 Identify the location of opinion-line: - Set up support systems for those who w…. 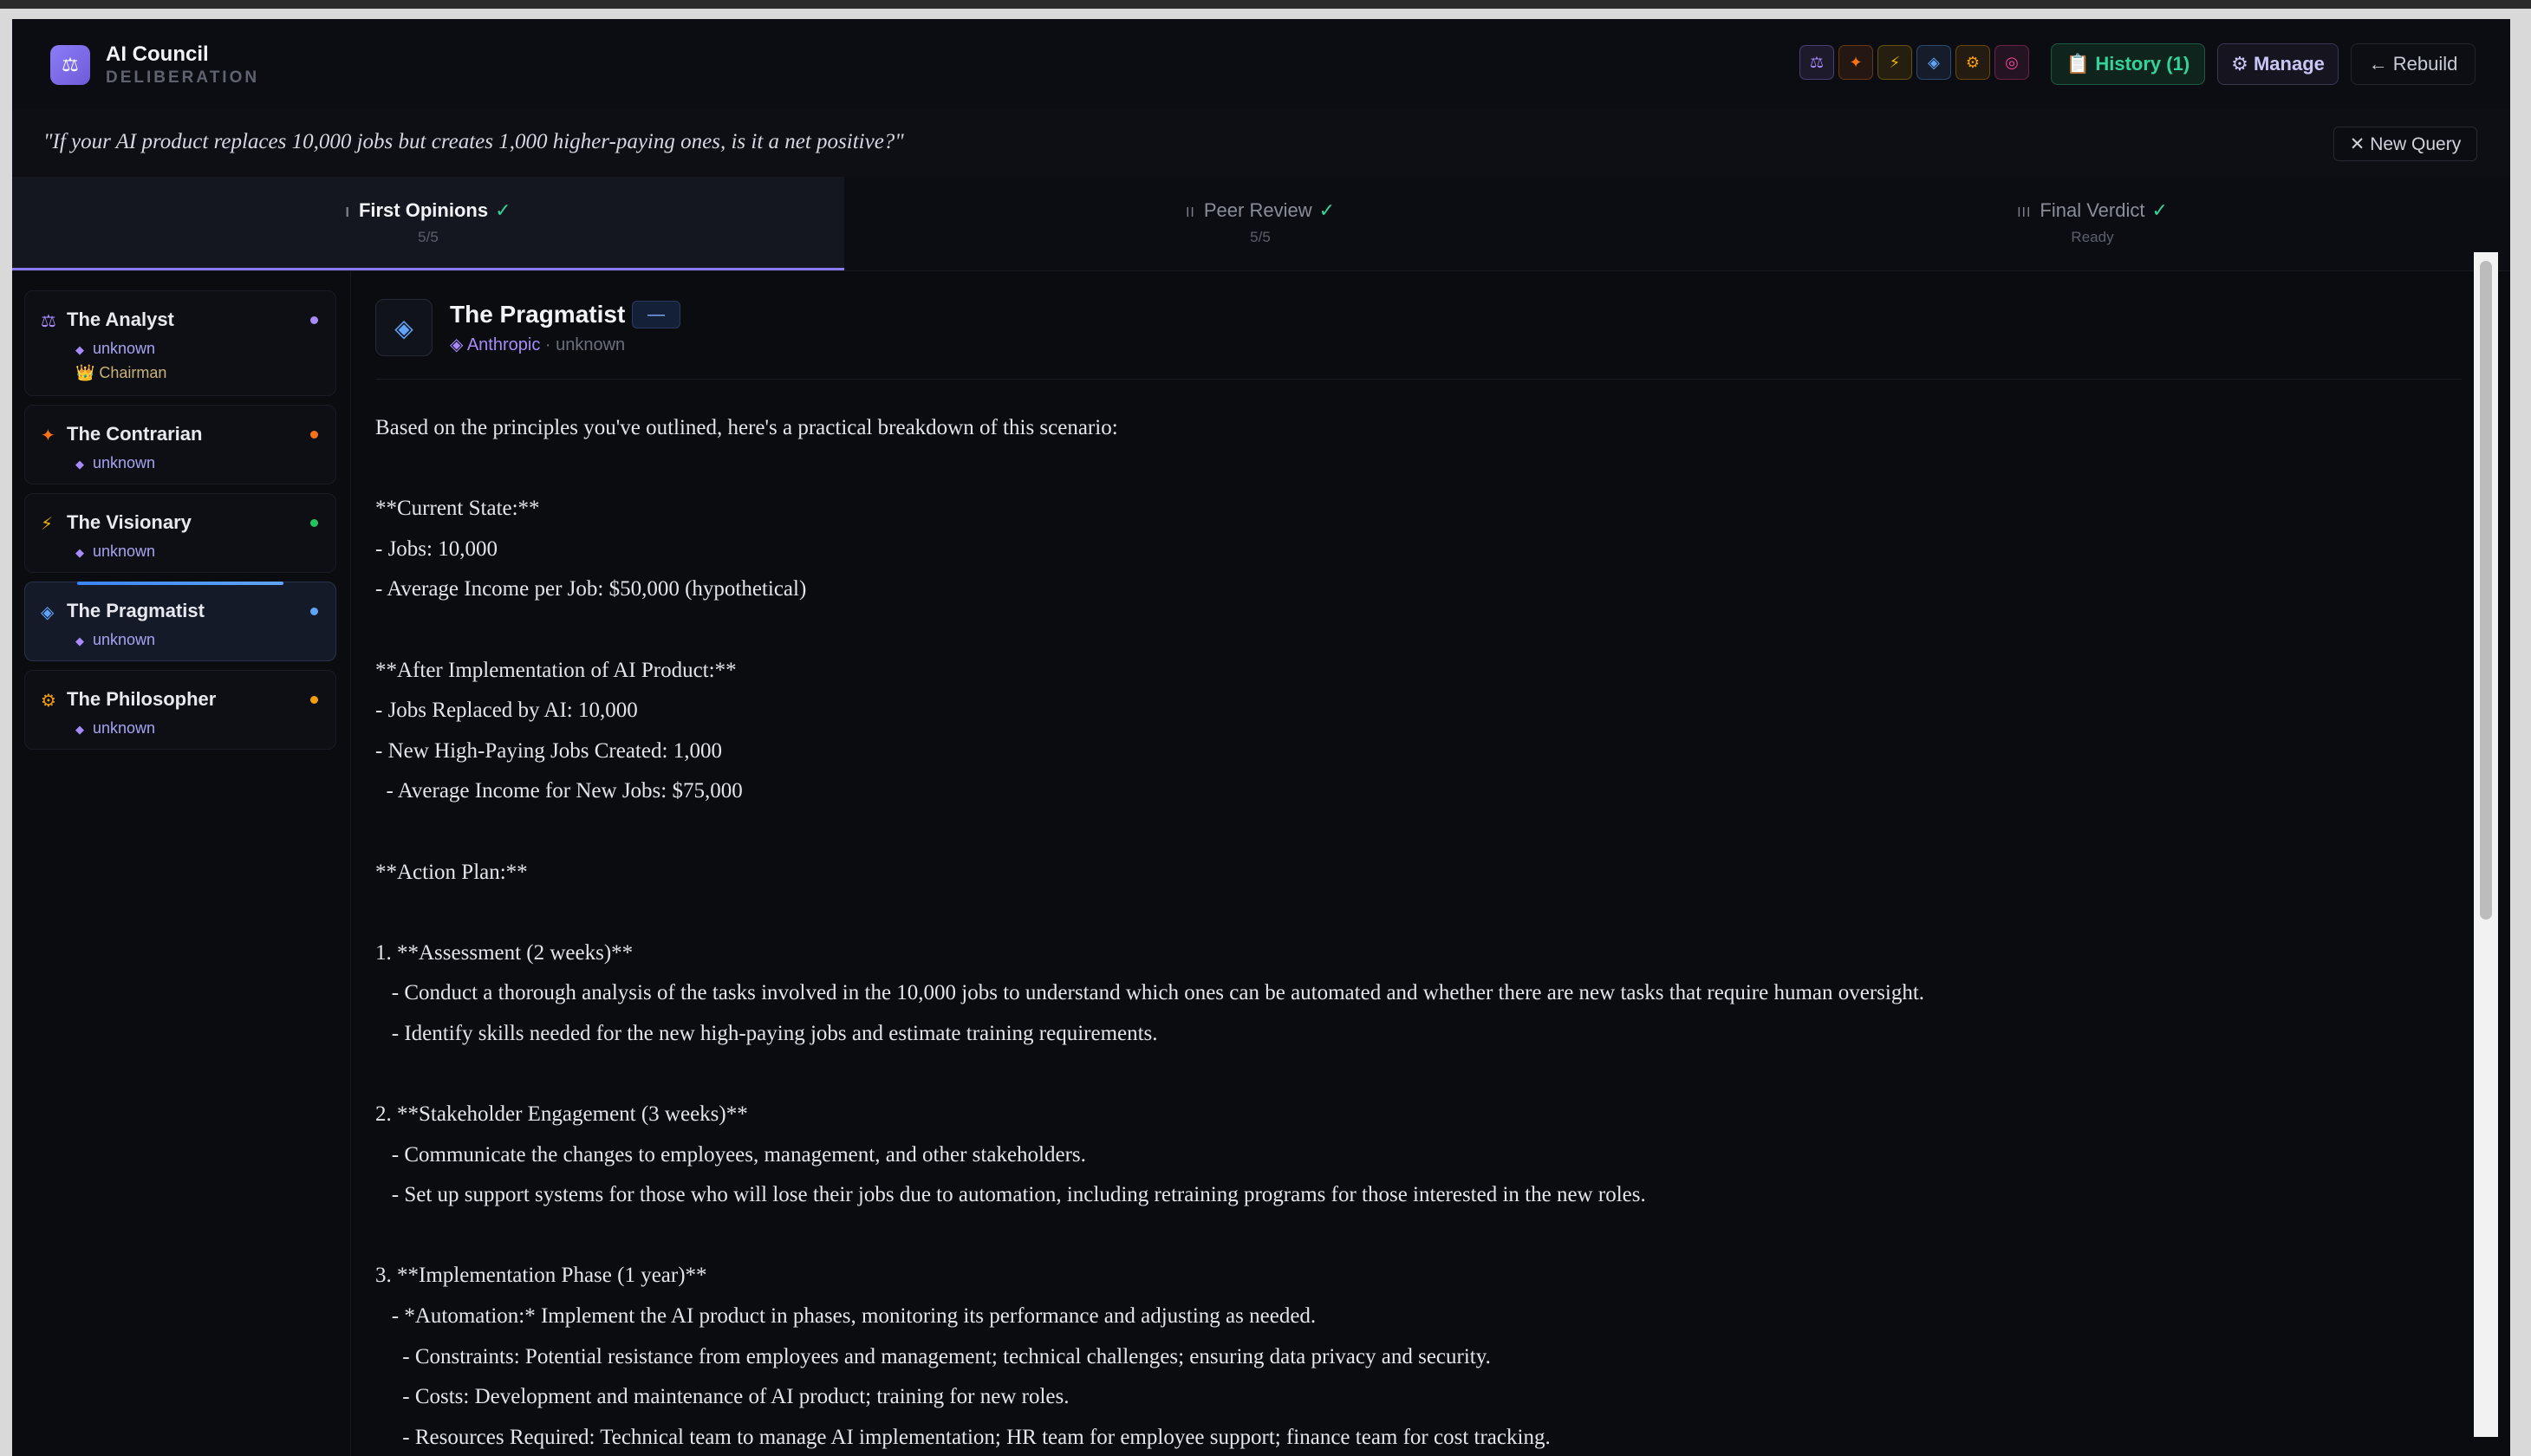
(1010, 1195).